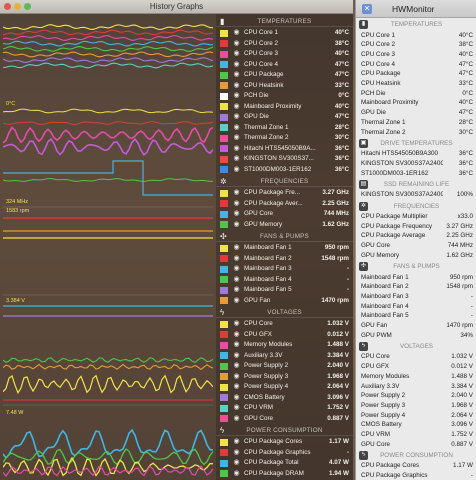 This screenshot has width=476, height=480. Describe the element at coordinates (284, 387) in the screenshot. I see `history-sensor-row: ◉ Power Supply 4 2.064 V` at that location.